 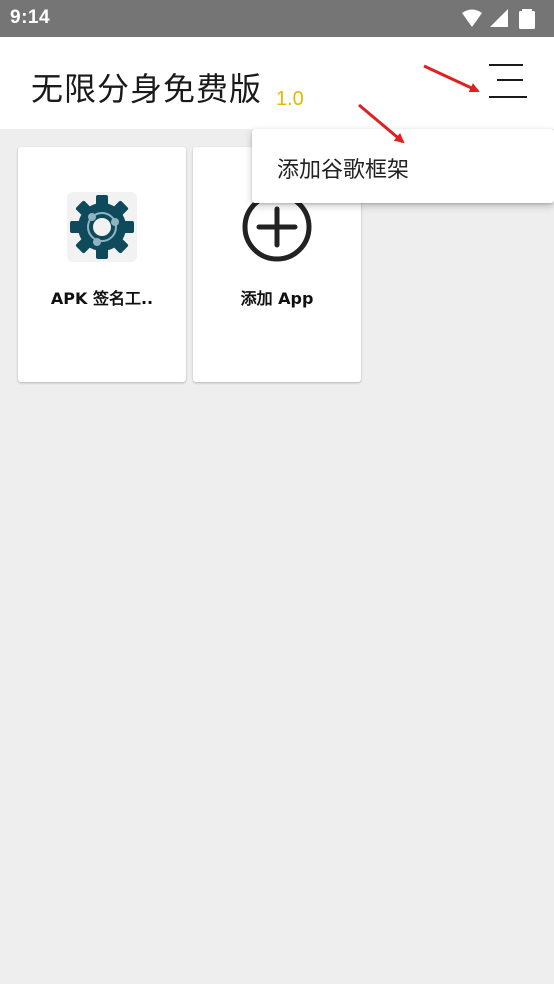 I want to click on arrow-to-menu-item, so click(x=381, y=123).